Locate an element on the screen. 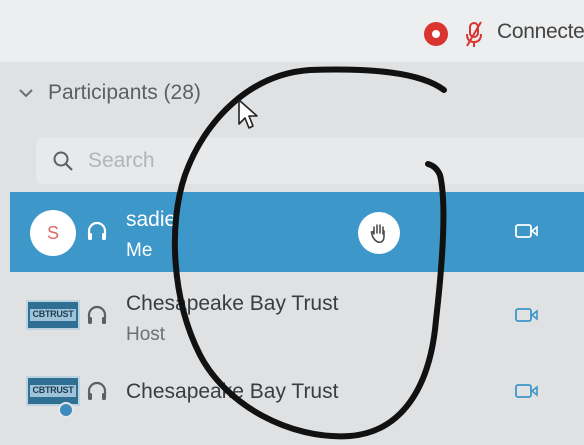 The height and width of the screenshot is (445, 584). participants-header: Participants (28) is located at coordinates (292, 95).